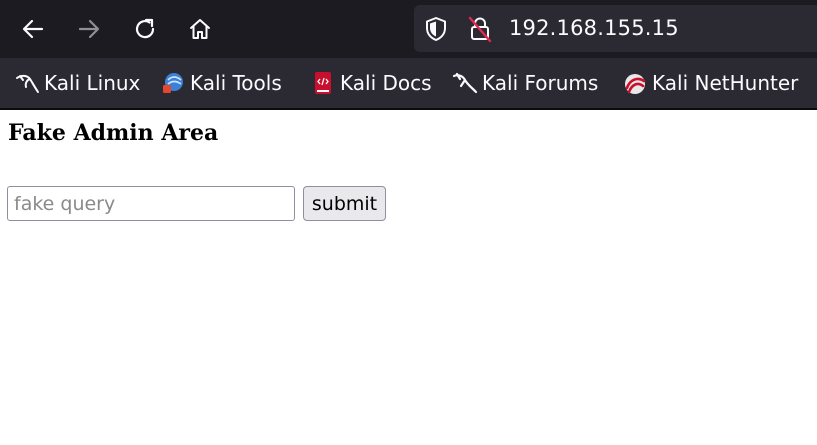 The image size is (817, 445). I want to click on navigation-toolbar: 192.168.155.15, so click(408, 29).